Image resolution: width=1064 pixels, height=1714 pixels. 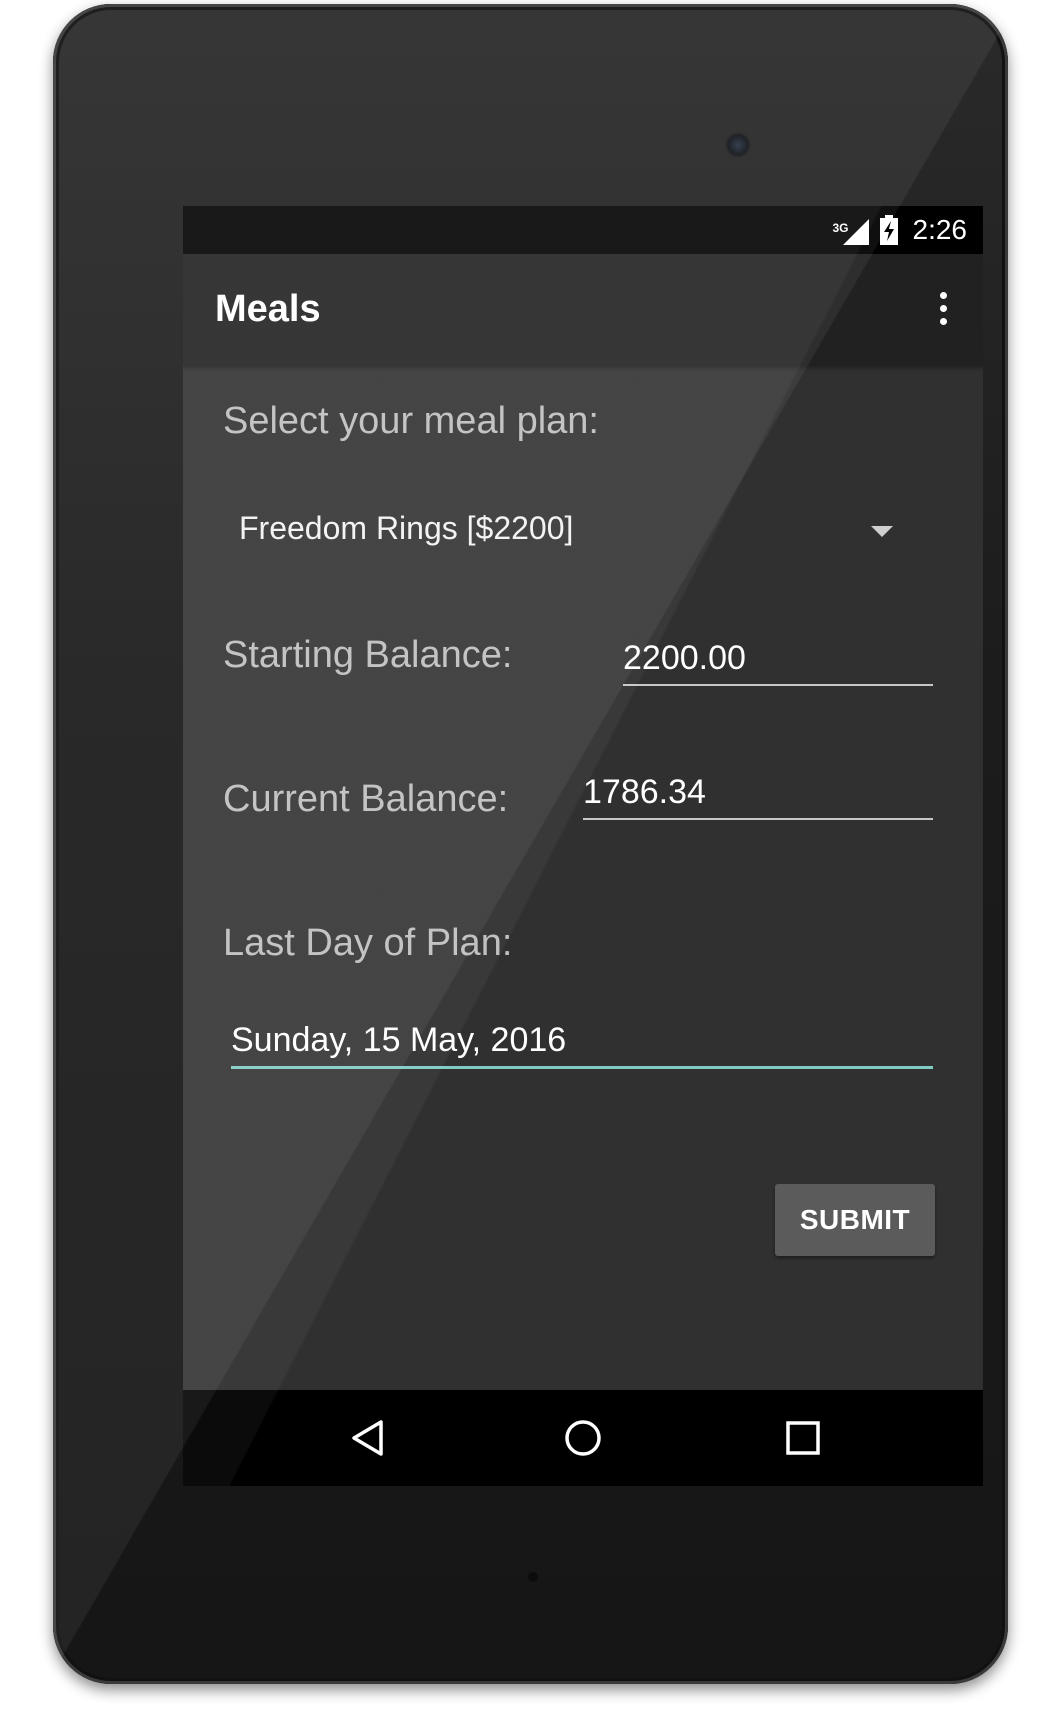 What do you see at coordinates (803, 1438) in the screenshot?
I see `recents-icon` at bounding box center [803, 1438].